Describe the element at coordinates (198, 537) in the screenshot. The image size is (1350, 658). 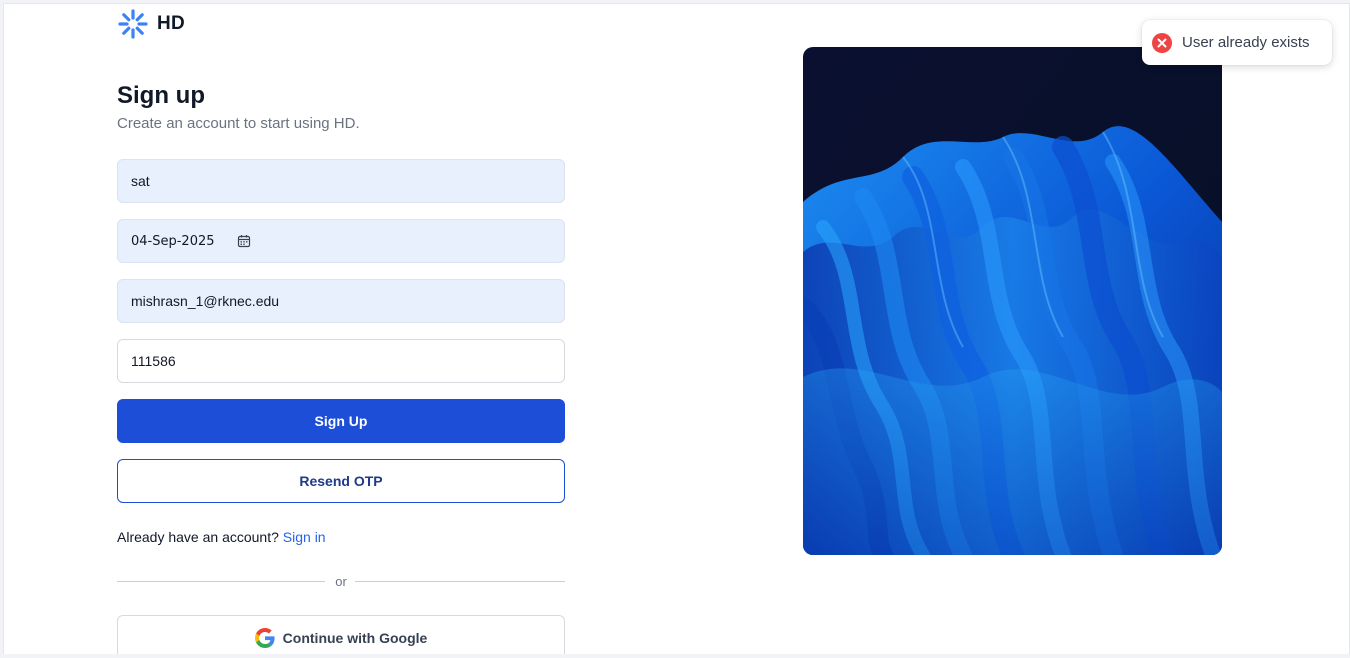
I see `signin-prompt-text: Already have an account?` at that location.